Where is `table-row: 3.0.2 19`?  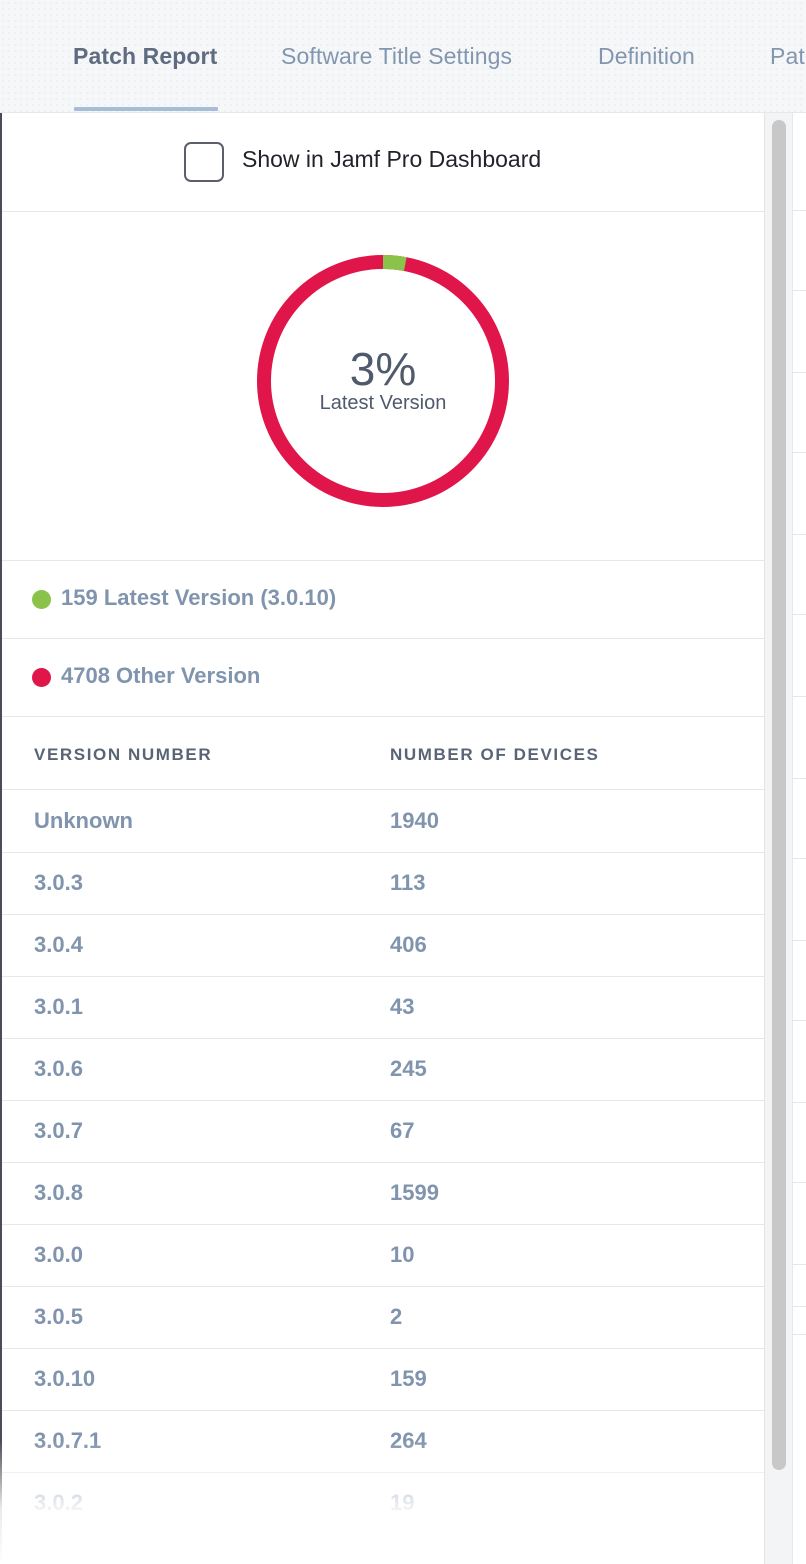
table-row: 3.0.2 19 is located at coordinates (383, 1503).